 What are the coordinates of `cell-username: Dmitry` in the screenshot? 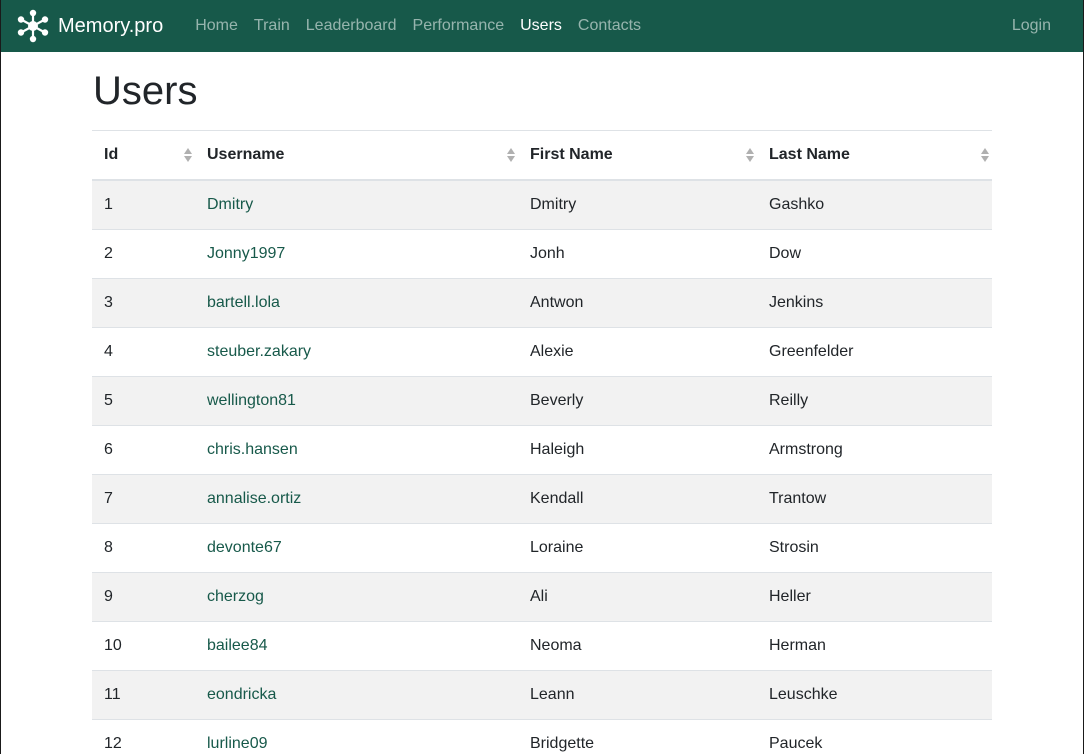 It's located at (356, 204).